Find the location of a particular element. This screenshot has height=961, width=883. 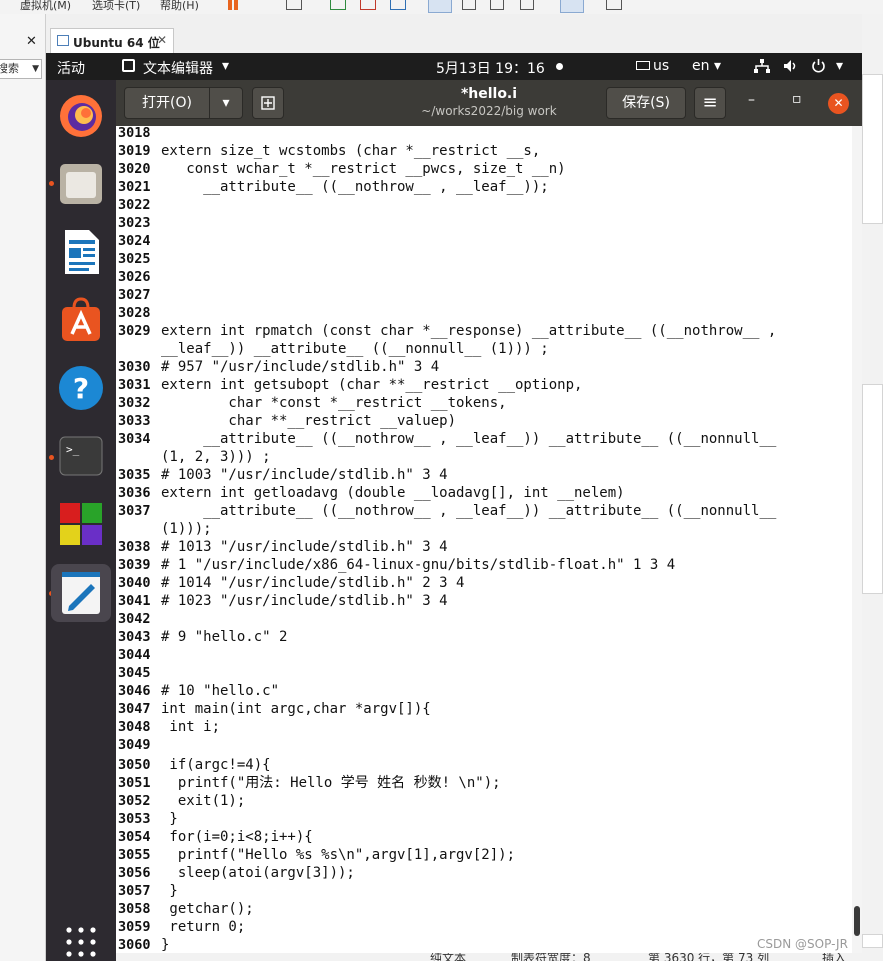

volume-icon is located at coordinates (791, 66).